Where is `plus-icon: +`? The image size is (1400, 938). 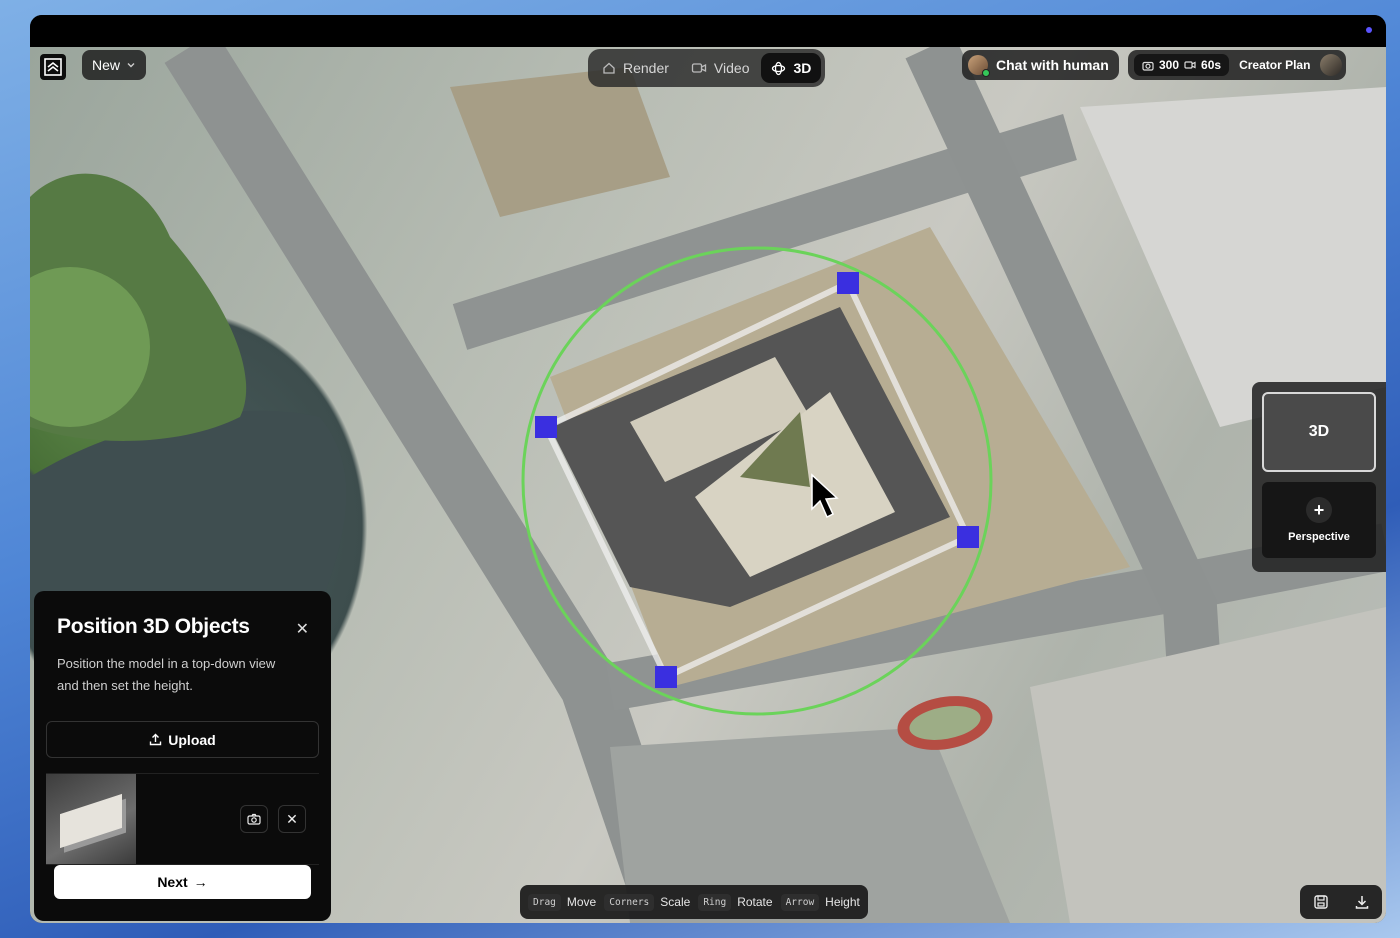
plus-icon: + is located at coordinates (1319, 510).